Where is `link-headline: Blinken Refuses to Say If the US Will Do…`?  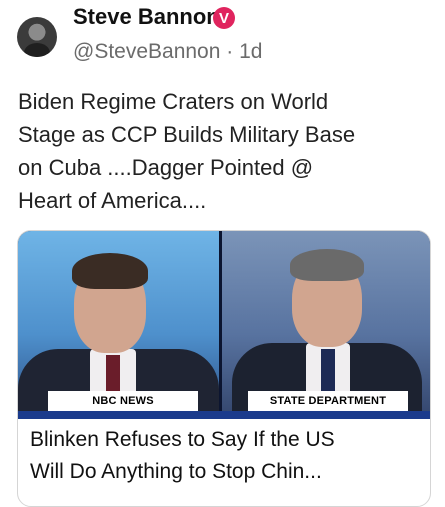 link-headline: Blinken Refuses to Say If the US Will Do… is located at coordinates (226, 456).